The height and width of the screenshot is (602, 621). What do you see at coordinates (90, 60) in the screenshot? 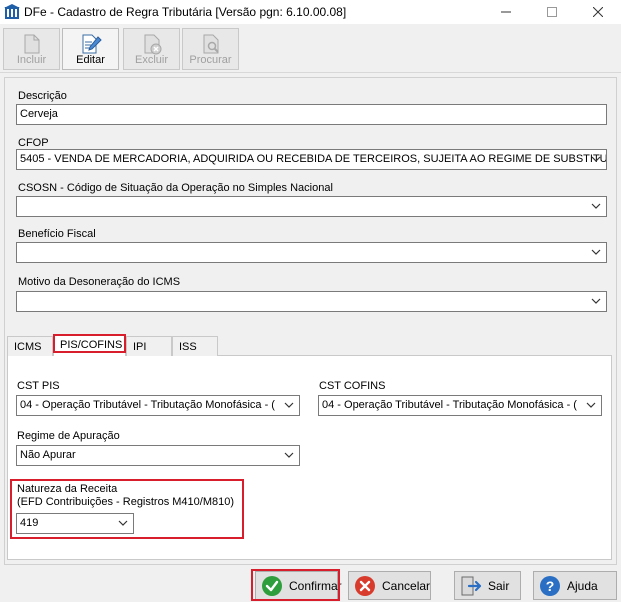
I see `editar-label: Editar` at bounding box center [90, 60].